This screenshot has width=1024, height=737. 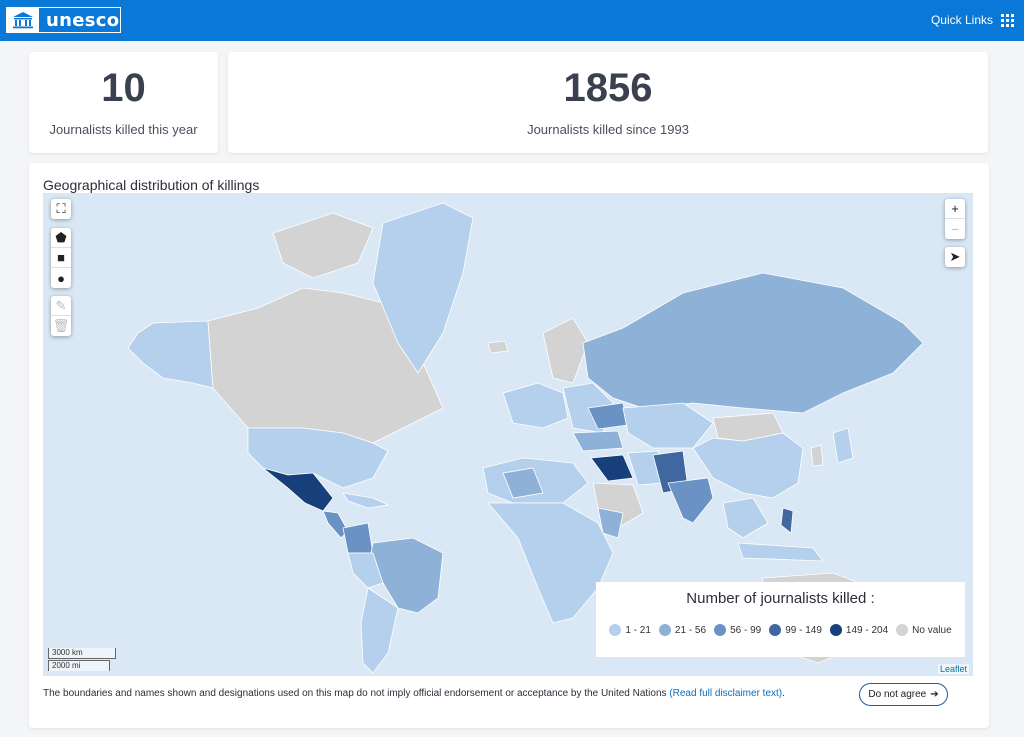 What do you see at coordinates (780, 598) in the screenshot?
I see `legend-title: Number of journalists killed :` at bounding box center [780, 598].